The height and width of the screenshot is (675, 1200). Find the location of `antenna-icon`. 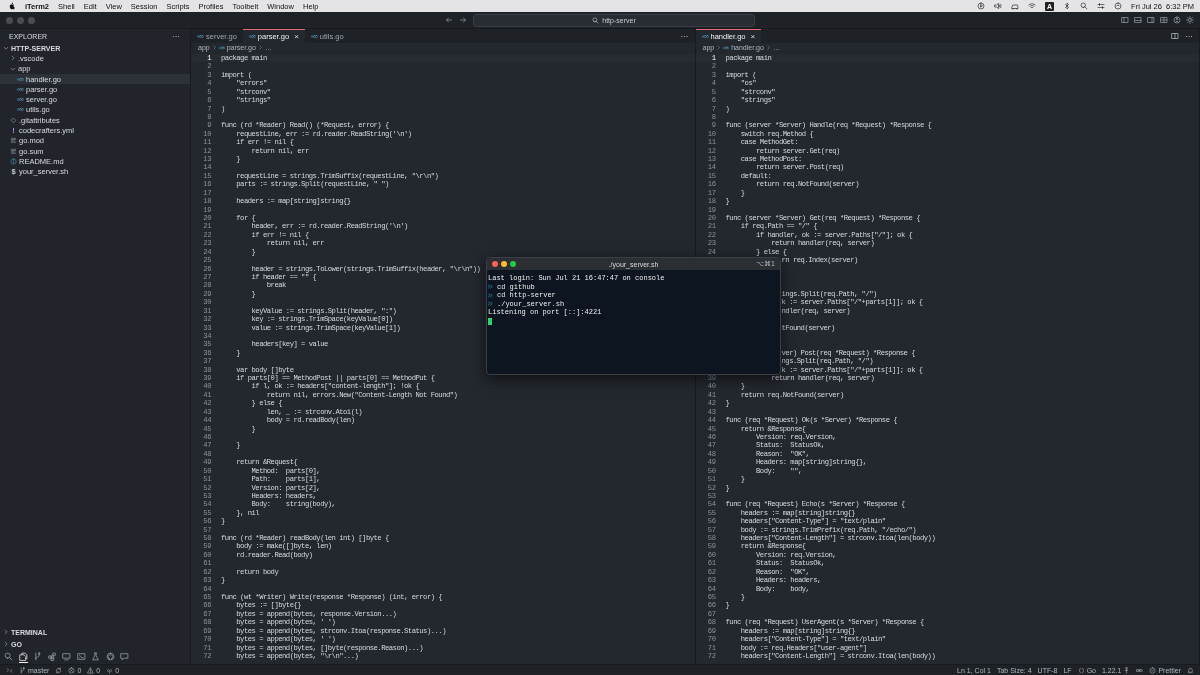

antenna-icon is located at coordinates (110, 670).